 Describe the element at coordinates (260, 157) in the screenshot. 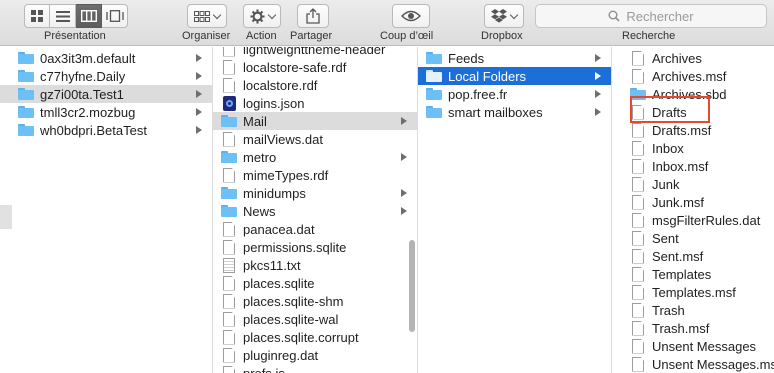

I see `item-name: metro` at that location.